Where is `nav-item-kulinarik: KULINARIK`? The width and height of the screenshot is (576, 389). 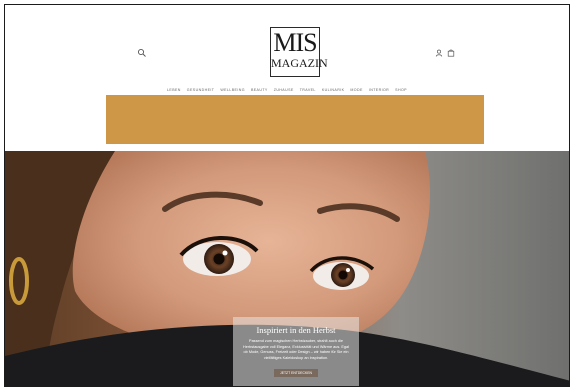
nav-item-kulinarik: KULINARIK is located at coordinates (333, 90).